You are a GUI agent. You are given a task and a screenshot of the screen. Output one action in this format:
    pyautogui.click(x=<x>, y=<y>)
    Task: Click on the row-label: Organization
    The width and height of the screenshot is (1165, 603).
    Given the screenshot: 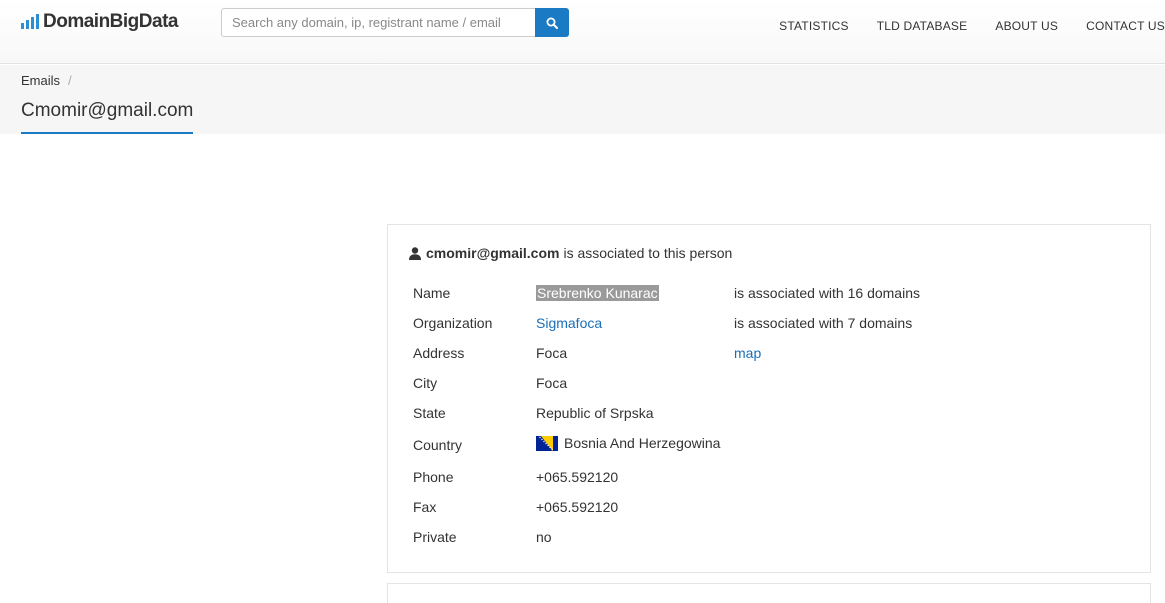 What is the action you would take?
    pyautogui.click(x=453, y=323)
    